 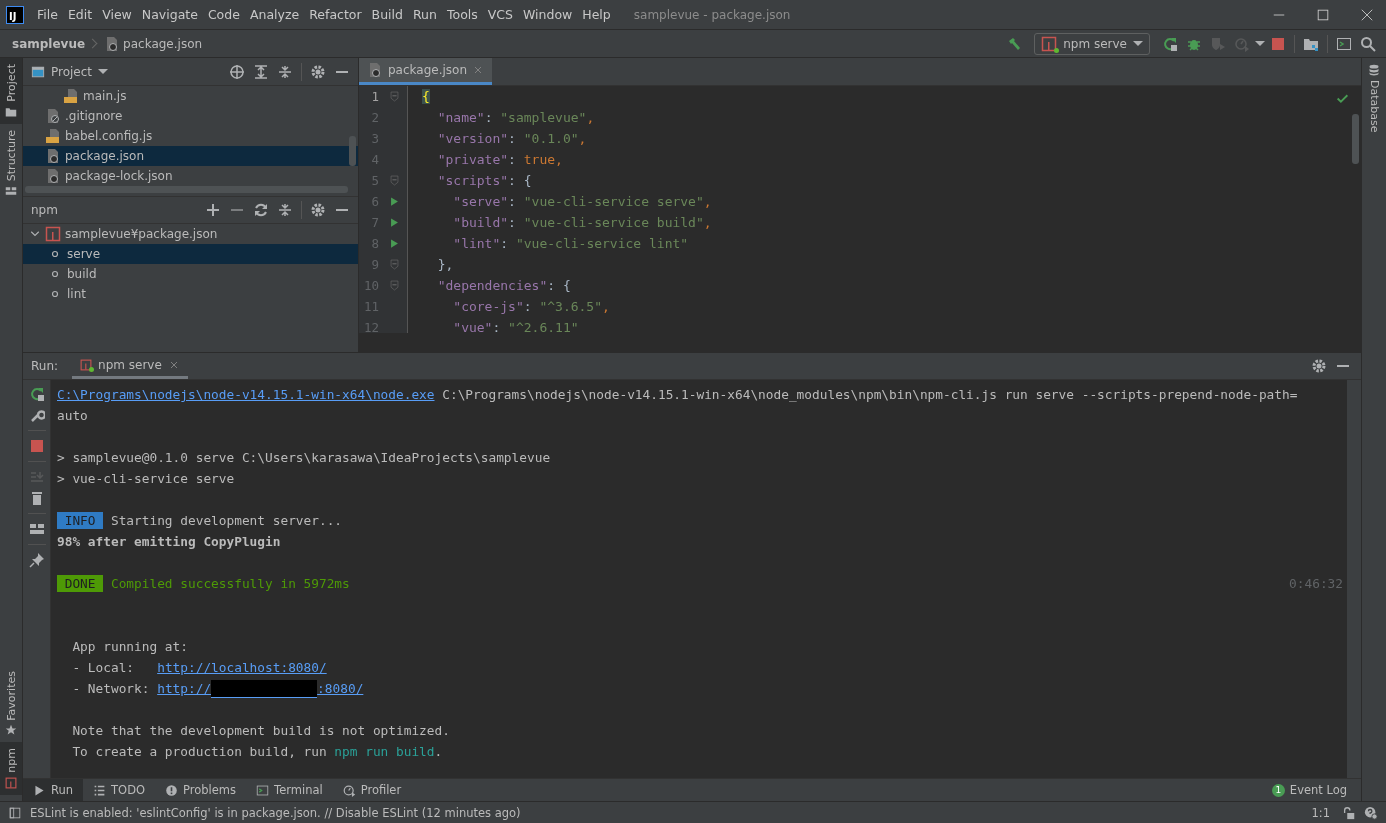 I want to click on tool-tab: Terminal, so click(x=289, y=790).